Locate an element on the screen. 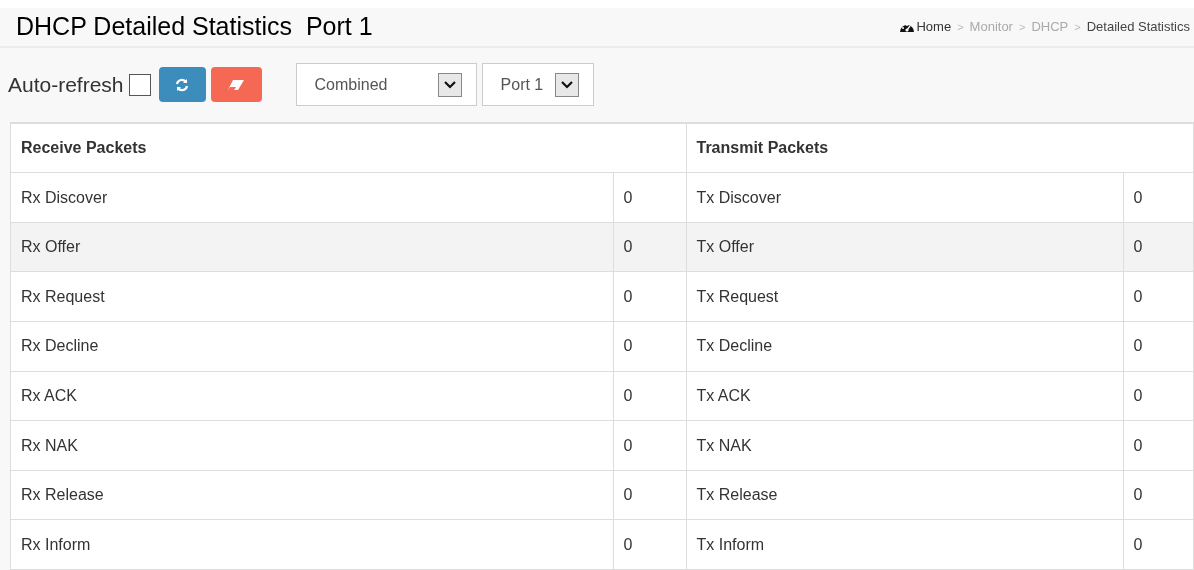 This screenshot has width=1194, height=570. breadcrumb-link: Detailed Statistics is located at coordinates (1138, 27).